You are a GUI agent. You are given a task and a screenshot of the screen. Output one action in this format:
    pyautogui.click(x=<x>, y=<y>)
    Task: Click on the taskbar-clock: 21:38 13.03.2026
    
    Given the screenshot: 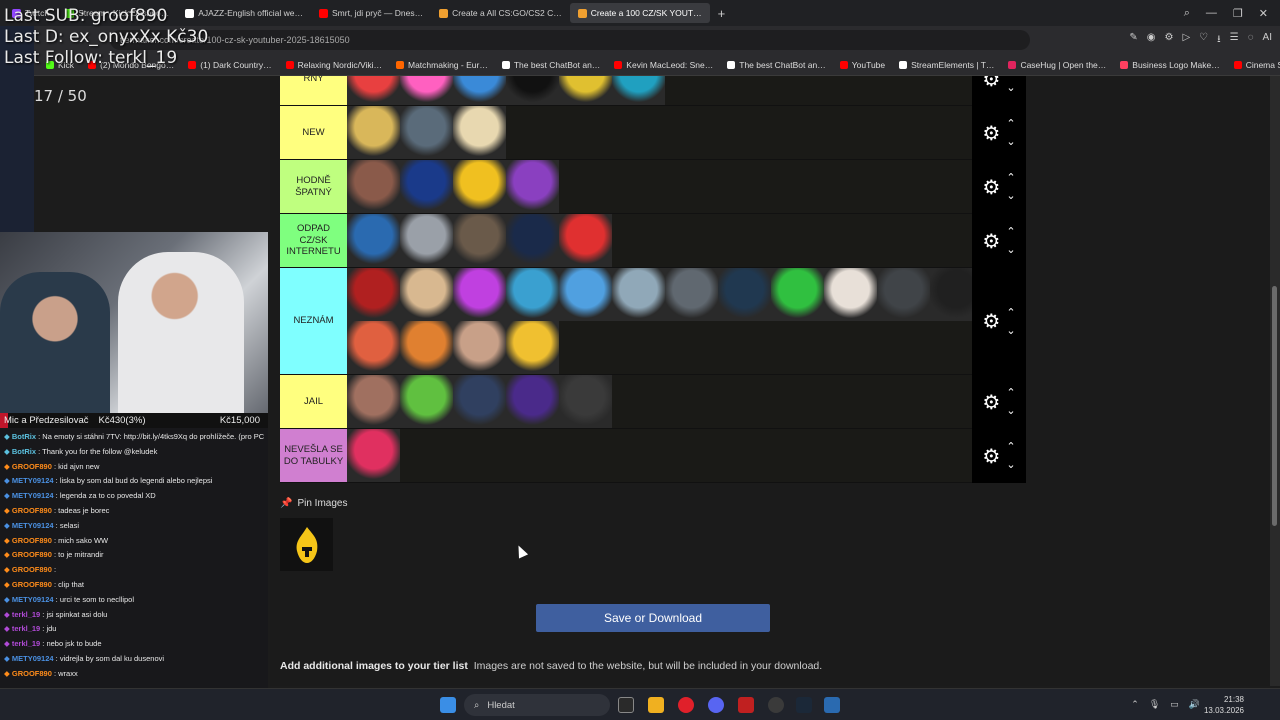 What is the action you would take?
    pyautogui.click(x=1224, y=705)
    